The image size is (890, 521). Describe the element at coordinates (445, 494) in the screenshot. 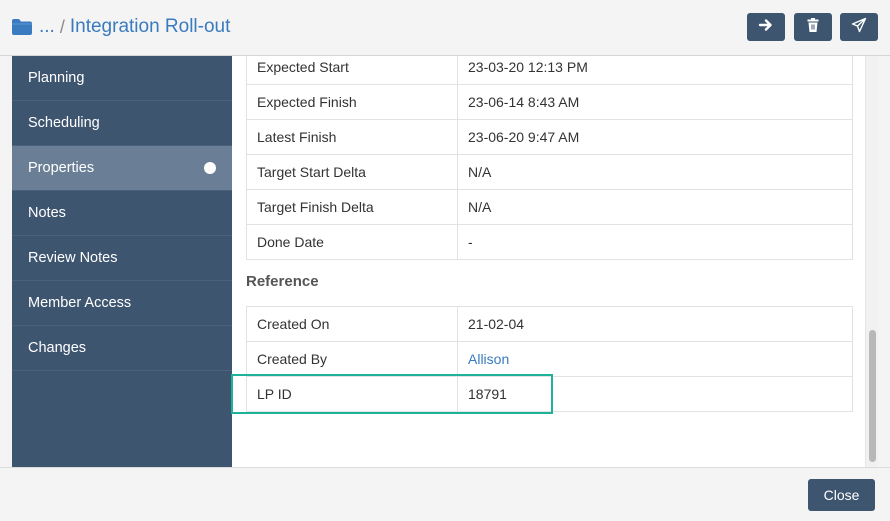

I see `modal-footer: Close` at that location.